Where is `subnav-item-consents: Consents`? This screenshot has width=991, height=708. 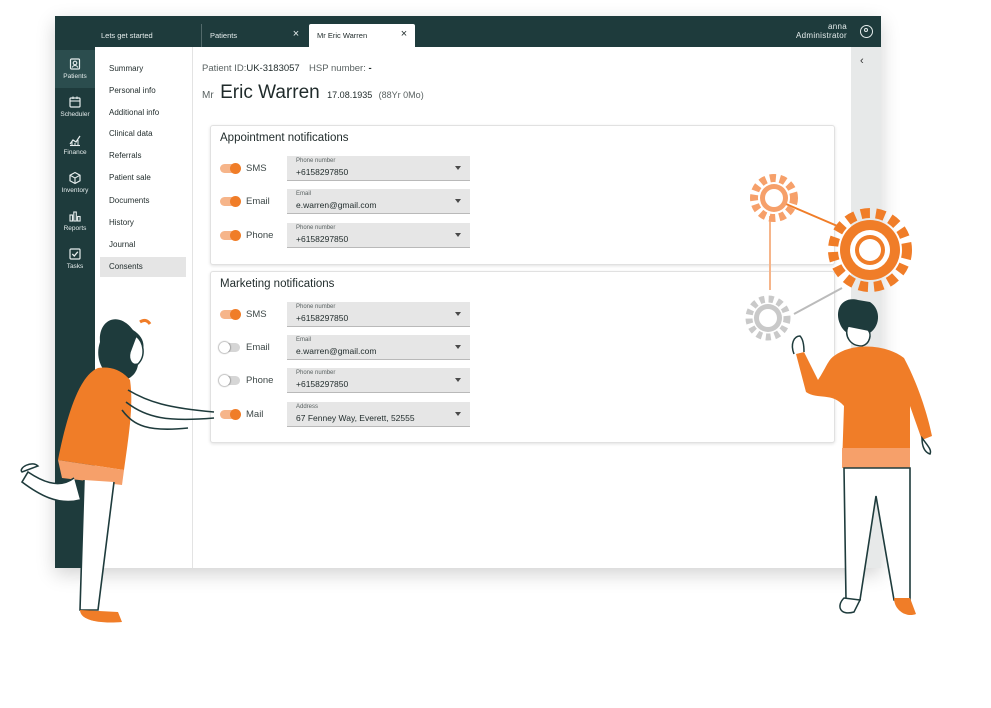 subnav-item-consents: Consents is located at coordinates (143, 267).